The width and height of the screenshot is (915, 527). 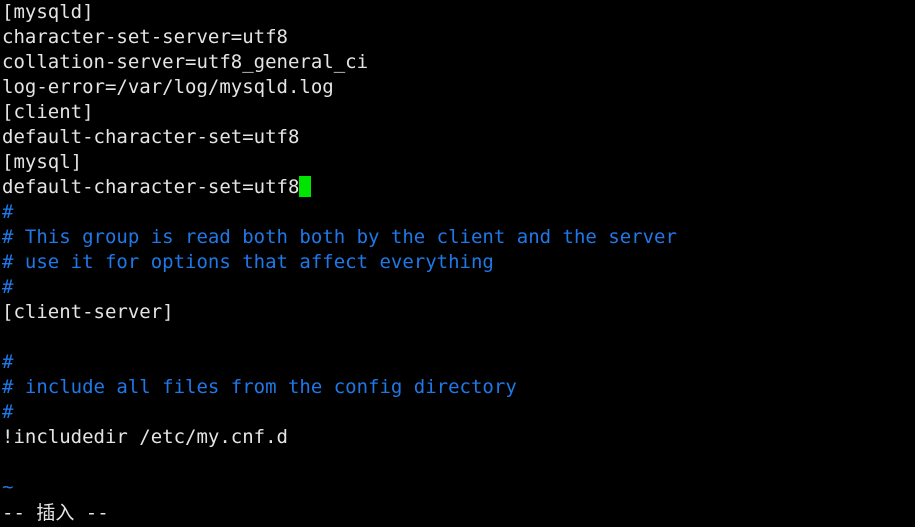 What do you see at coordinates (145, 37) in the screenshot?
I see `editor-line-text: character-set-server=utf8` at bounding box center [145, 37].